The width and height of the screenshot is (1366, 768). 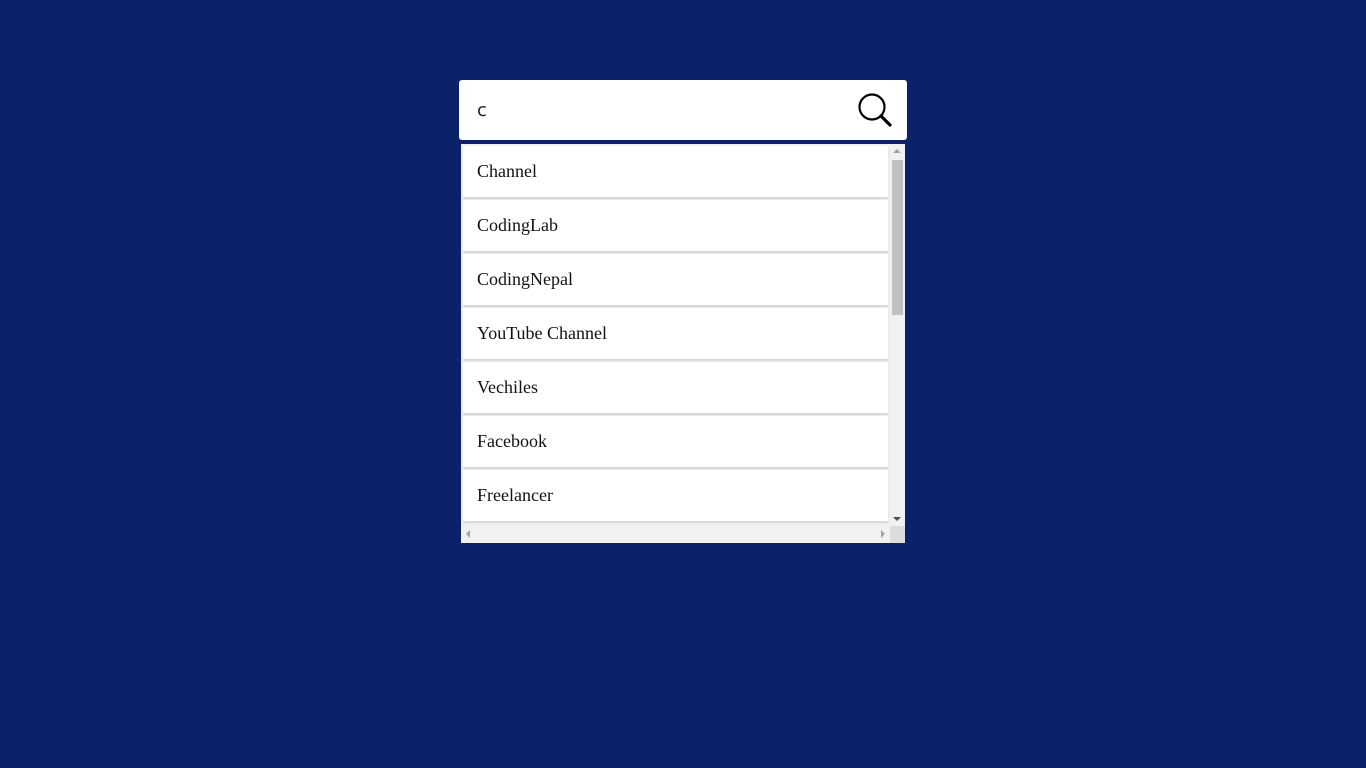 What do you see at coordinates (675, 225) in the screenshot?
I see `suggestion-item: CodingLab` at bounding box center [675, 225].